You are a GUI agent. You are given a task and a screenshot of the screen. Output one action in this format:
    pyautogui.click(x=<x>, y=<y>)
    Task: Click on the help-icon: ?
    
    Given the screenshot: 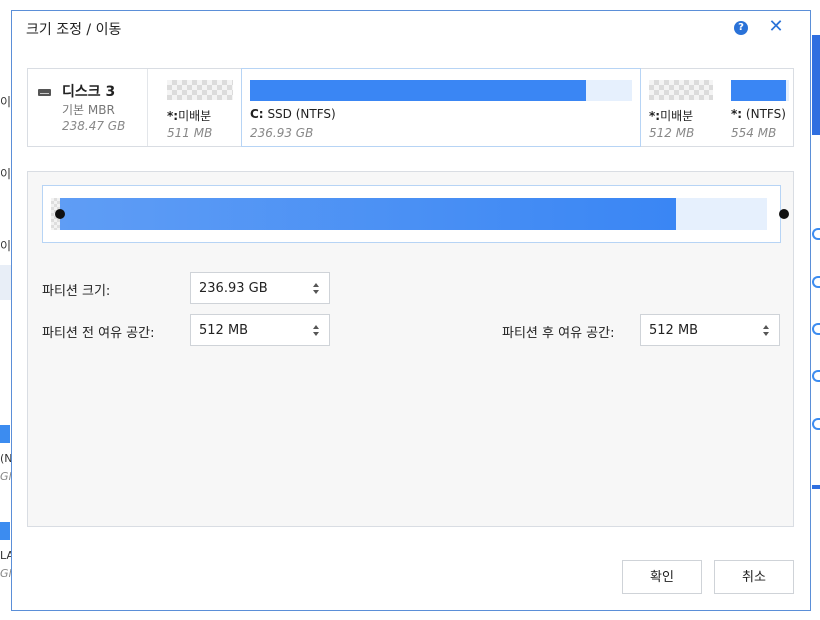 What is the action you would take?
    pyautogui.click(x=741, y=28)
    